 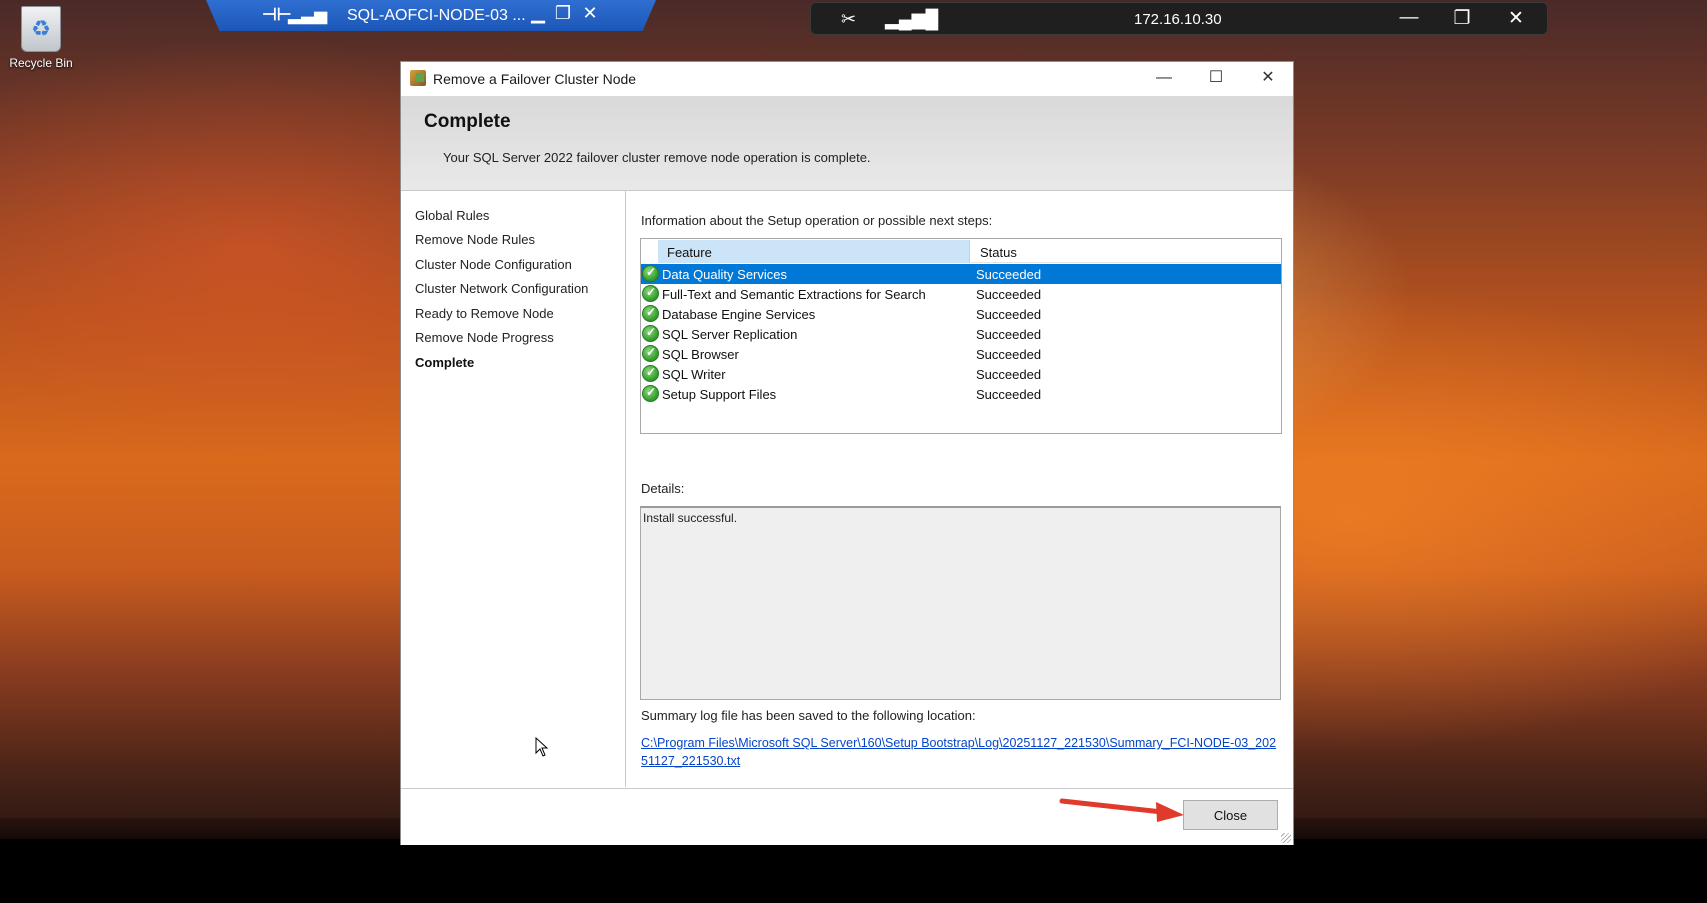 What do you see at coordinates (1121, 810) in the screenshot?
I see `red-arrow-annotation` at bounding box center [1121, 810].